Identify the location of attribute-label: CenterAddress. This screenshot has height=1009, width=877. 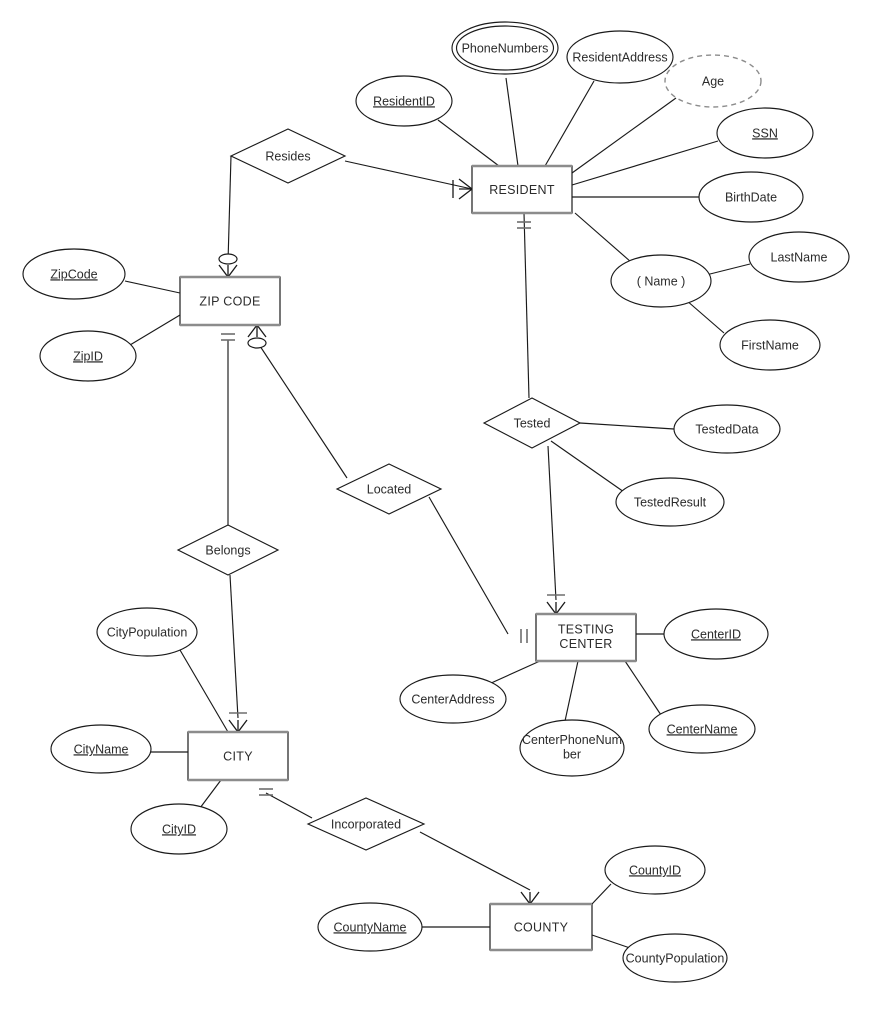
(452, 699).